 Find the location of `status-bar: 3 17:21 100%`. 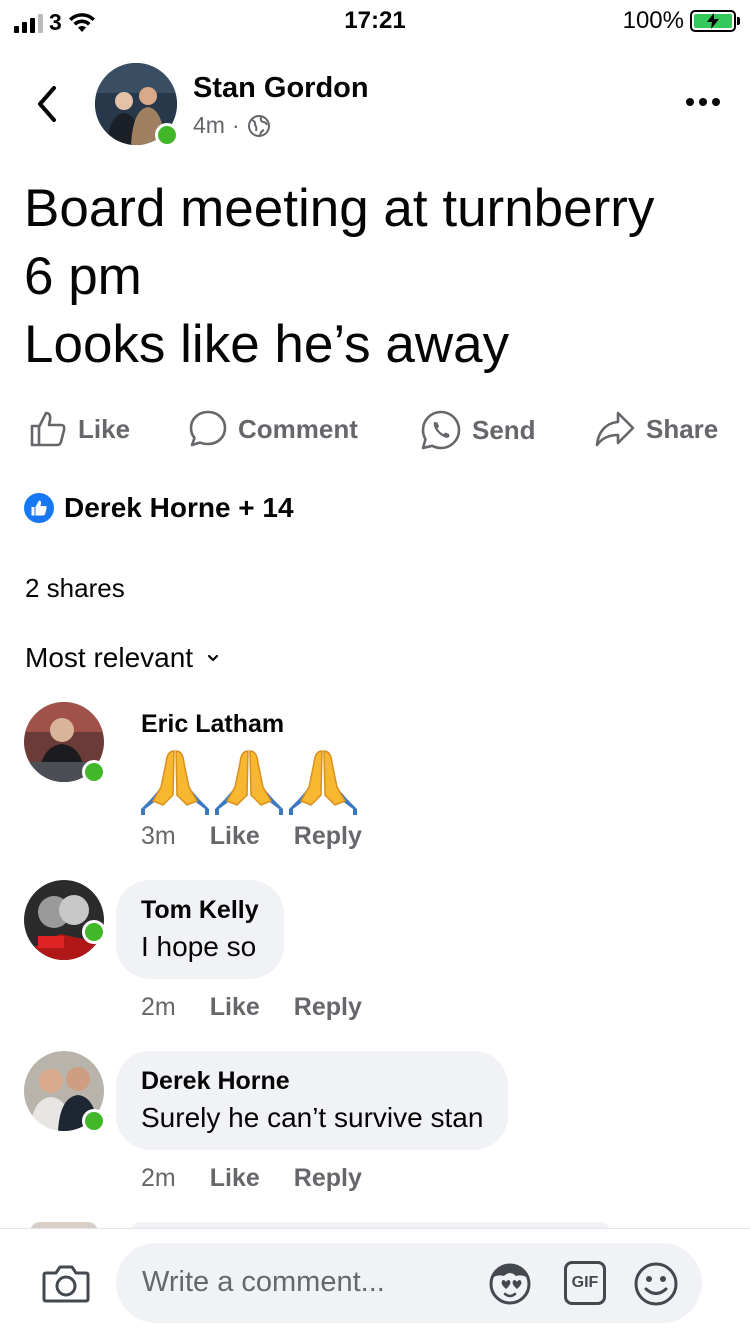

status-bar: 3 17:21 100% is located at coordinates (375, 20).